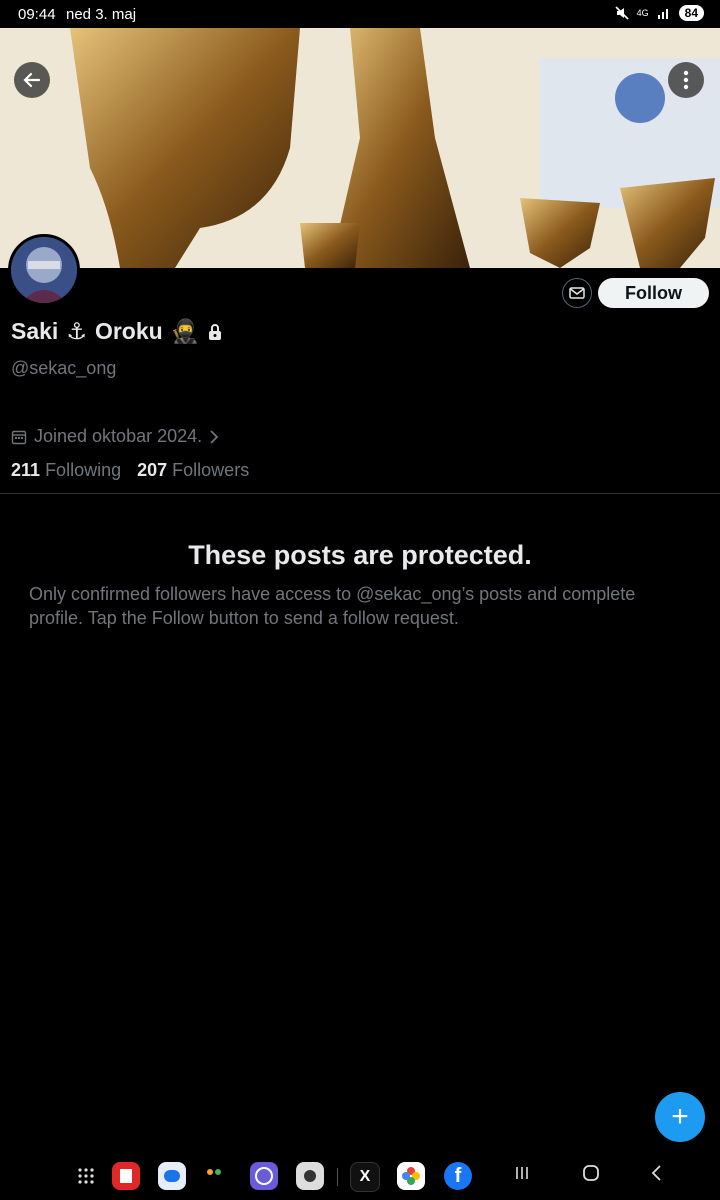 This screenshot has height=1200, width=720. I want to click on calendar-icon, so click(19, 437).